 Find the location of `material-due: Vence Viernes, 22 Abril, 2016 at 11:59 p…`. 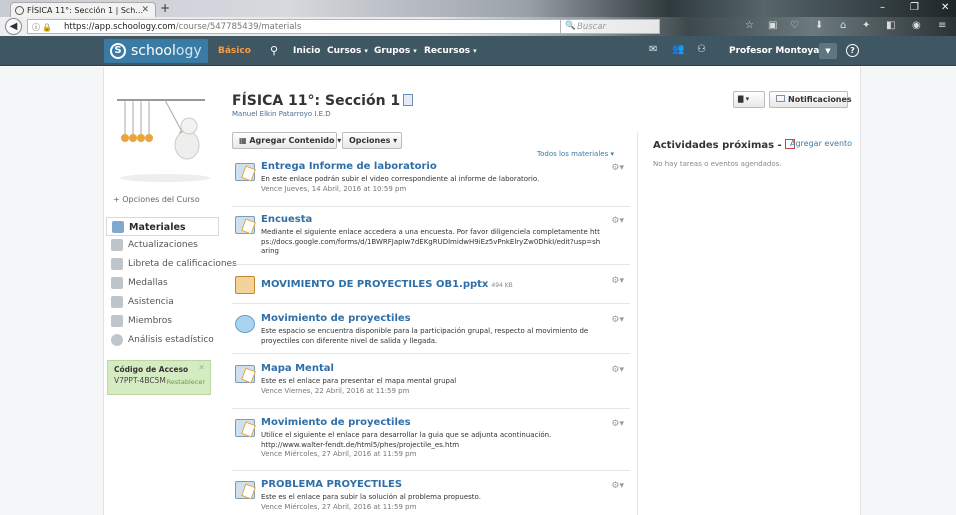

material-due: Vence Viernes, 22 Abril, 2016 at 11:59 p… is located at coordinates (335, 390).